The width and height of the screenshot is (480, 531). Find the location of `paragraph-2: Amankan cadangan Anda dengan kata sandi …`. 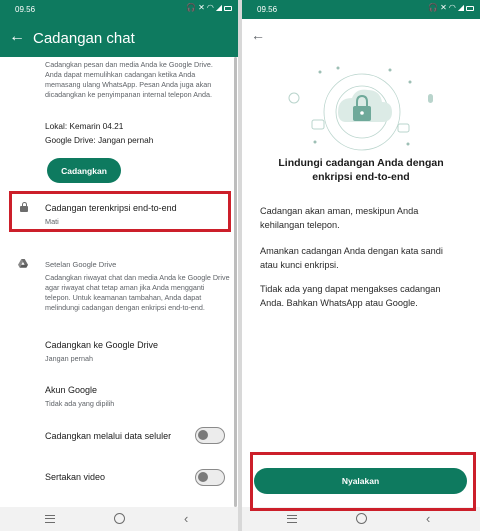

paragraph-2: Amankan cadangan Anda dengan kata sandi … is located at coordinates (351, 258).